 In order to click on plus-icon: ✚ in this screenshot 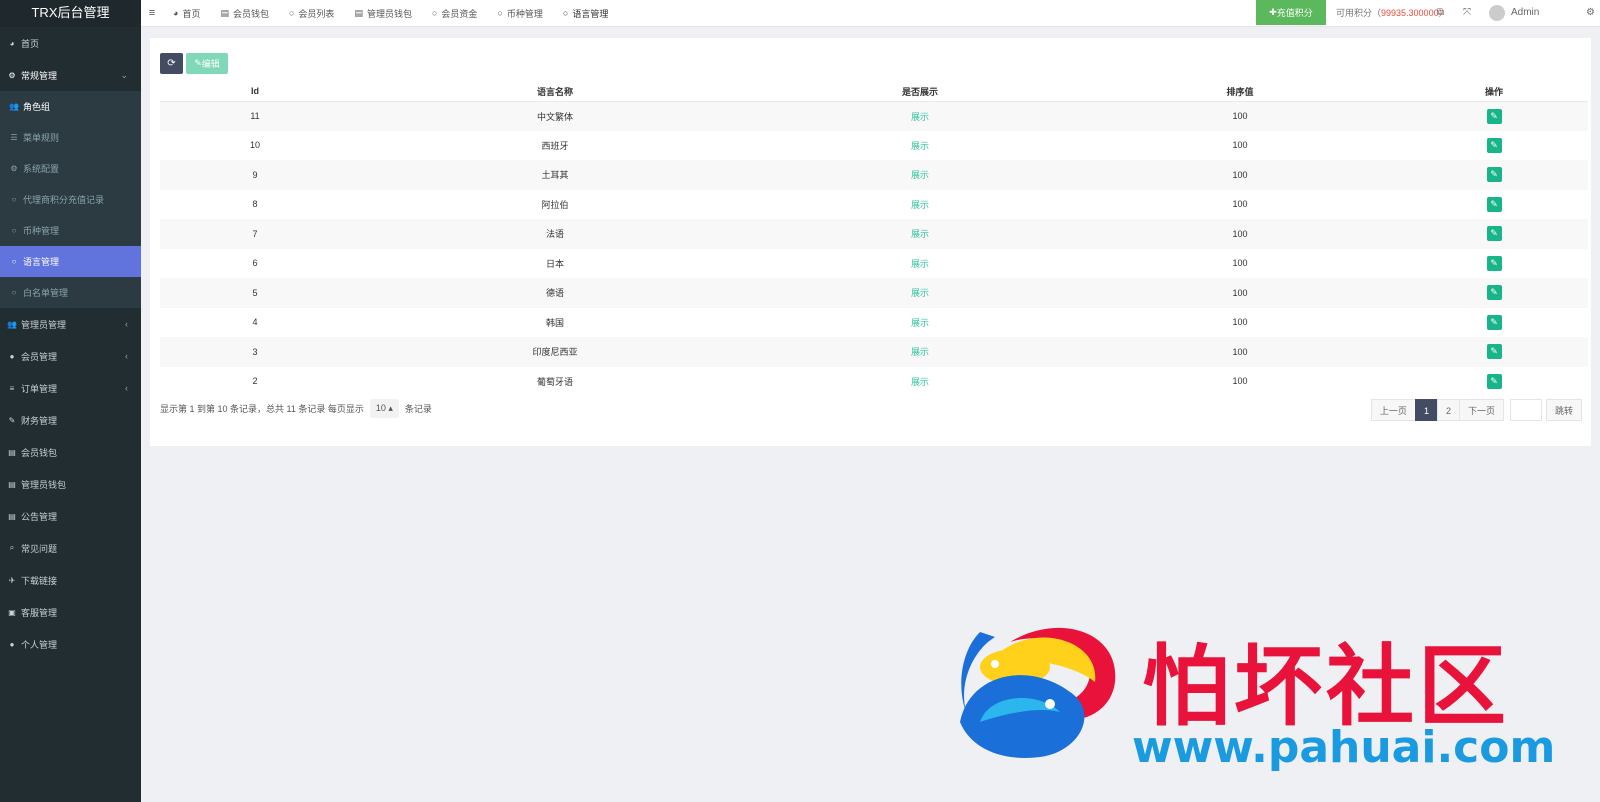, I will do `click(1273, 12)`.